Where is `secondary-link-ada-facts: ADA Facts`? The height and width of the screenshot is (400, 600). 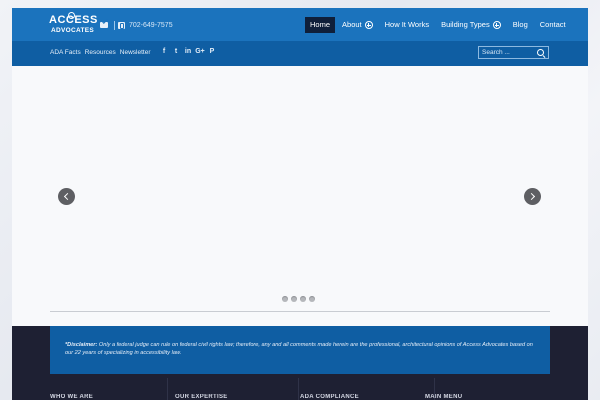
secondary-link-ada-facts: ADA Facts is located at coordinates (65, 52).